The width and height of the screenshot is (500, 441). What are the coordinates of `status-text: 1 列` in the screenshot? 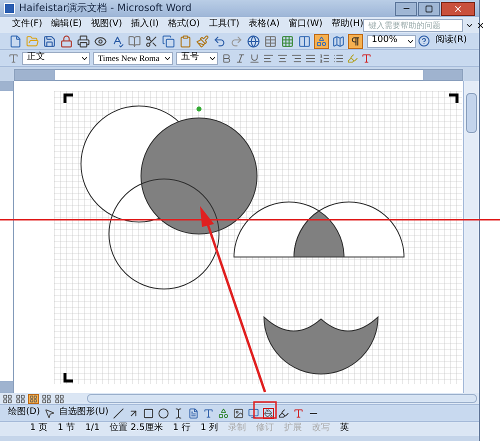 It's located at (209, 429).